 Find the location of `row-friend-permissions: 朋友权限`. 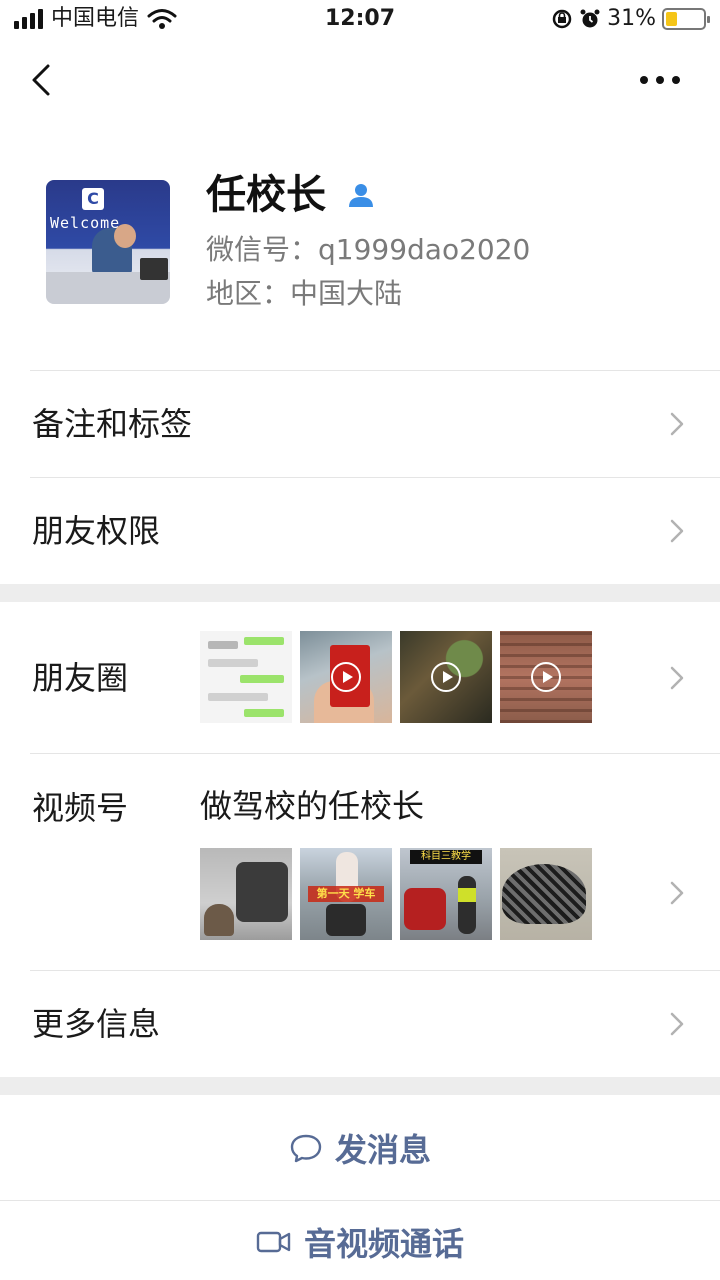

row-friend-permissions: 朋友权限 is located at coordinates (360, 531).